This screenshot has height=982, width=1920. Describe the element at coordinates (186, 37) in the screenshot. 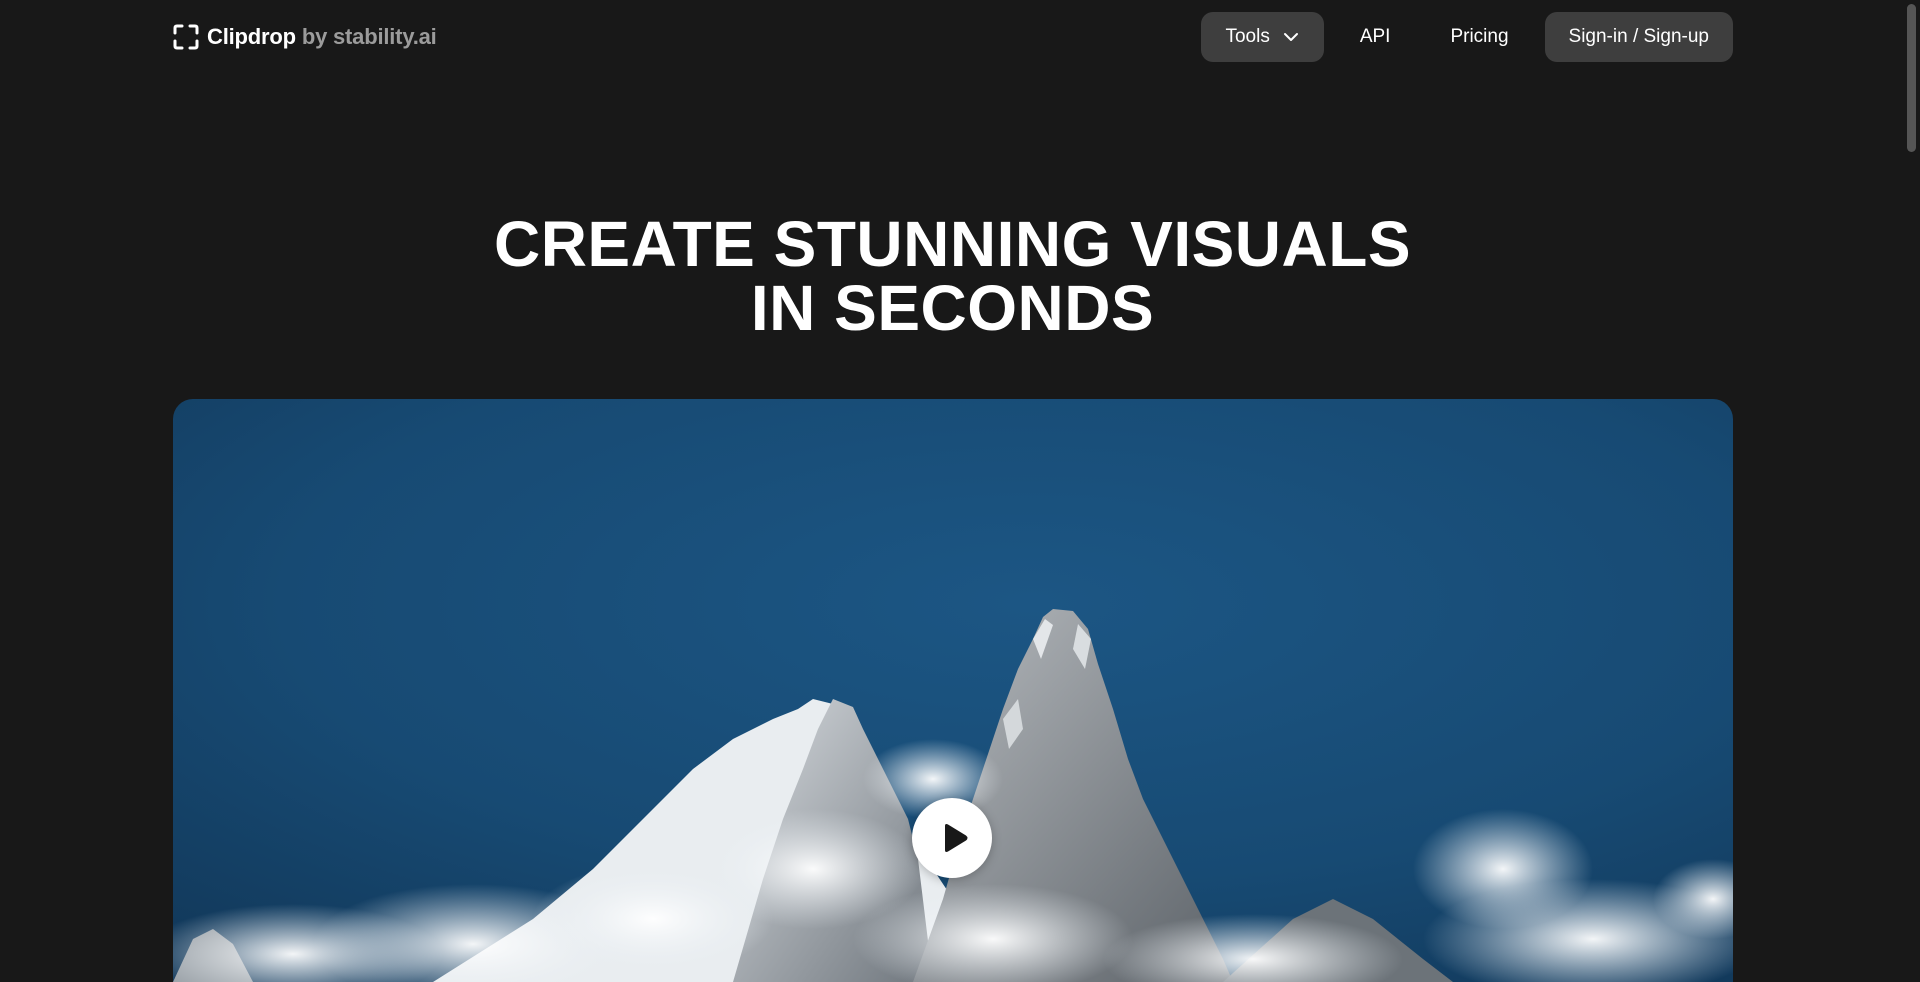

I see `clipdrop-bracket-icon` at that location.